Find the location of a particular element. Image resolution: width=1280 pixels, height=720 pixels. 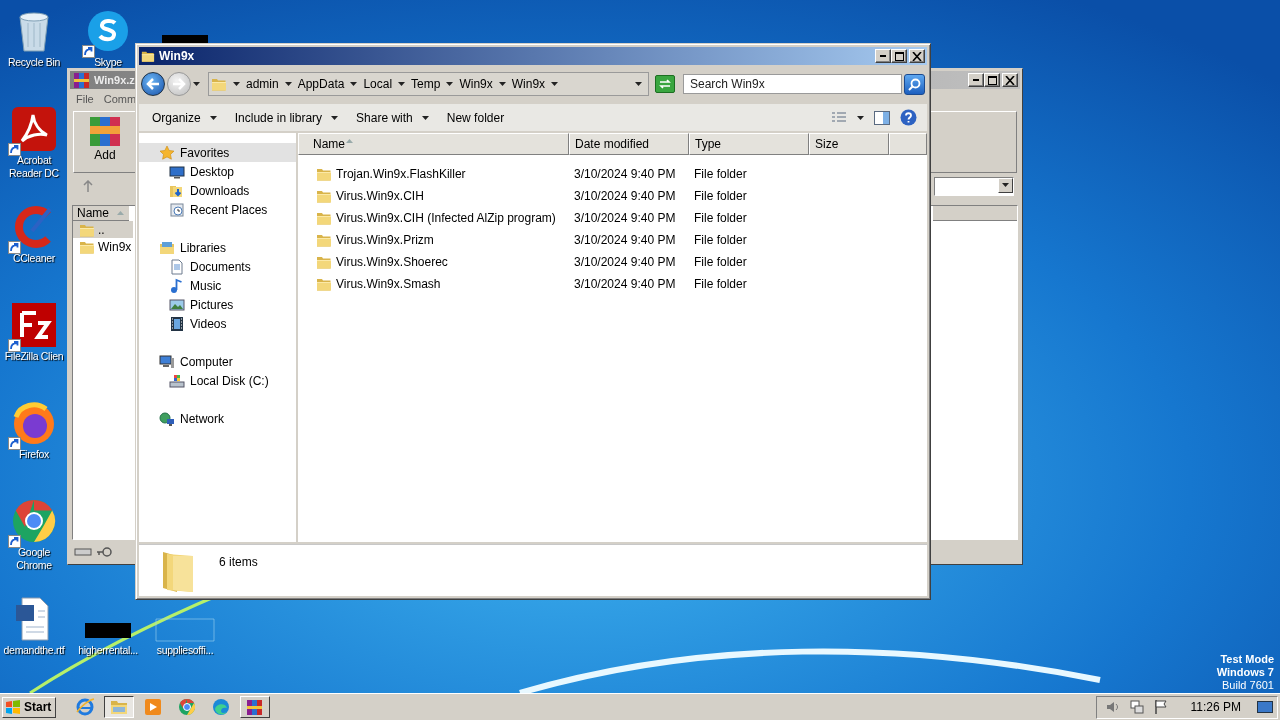

menu-item: Comm is located at coordinates (120, 99).